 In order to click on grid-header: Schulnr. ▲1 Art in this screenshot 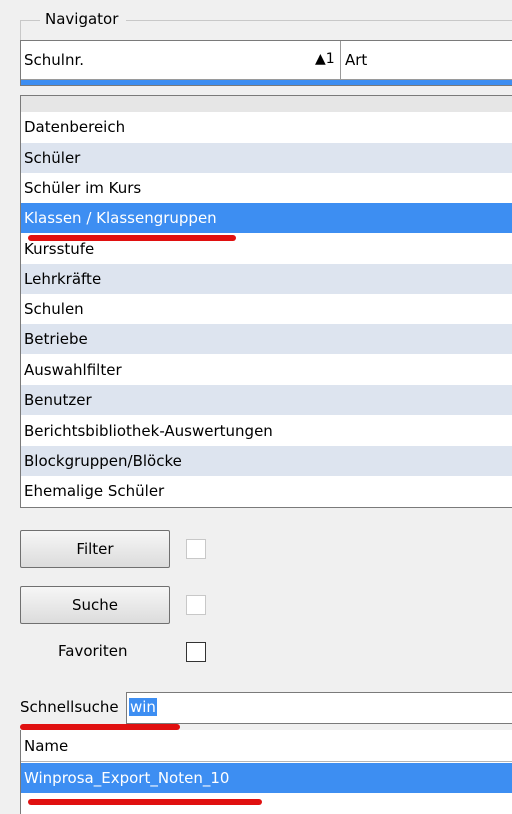, I will do `click(266, 60)`.